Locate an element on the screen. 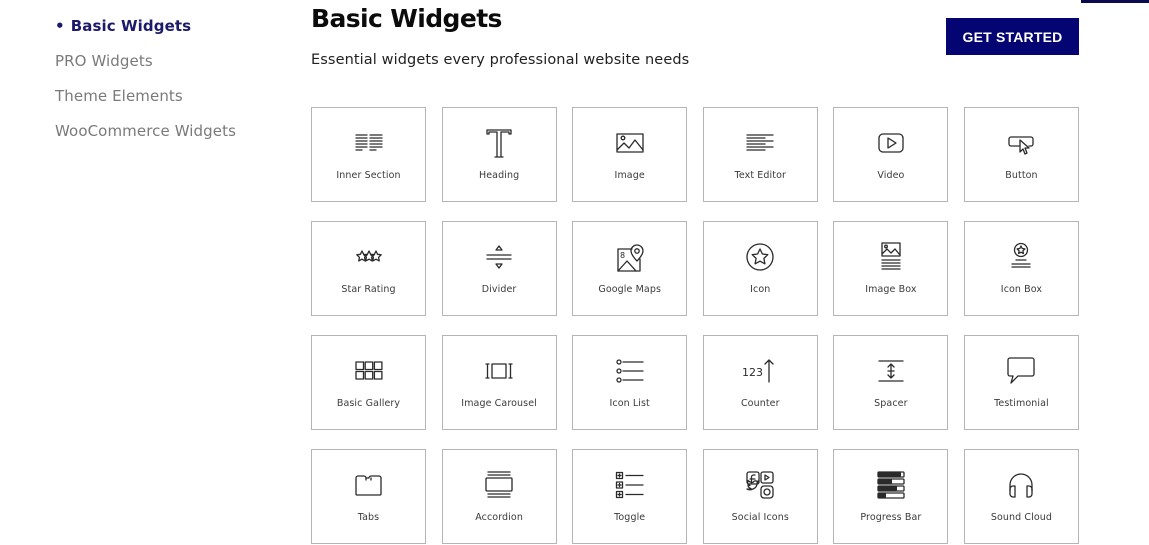  sidebar-item-label: Theme Elements is located at coordinates (119, 96).